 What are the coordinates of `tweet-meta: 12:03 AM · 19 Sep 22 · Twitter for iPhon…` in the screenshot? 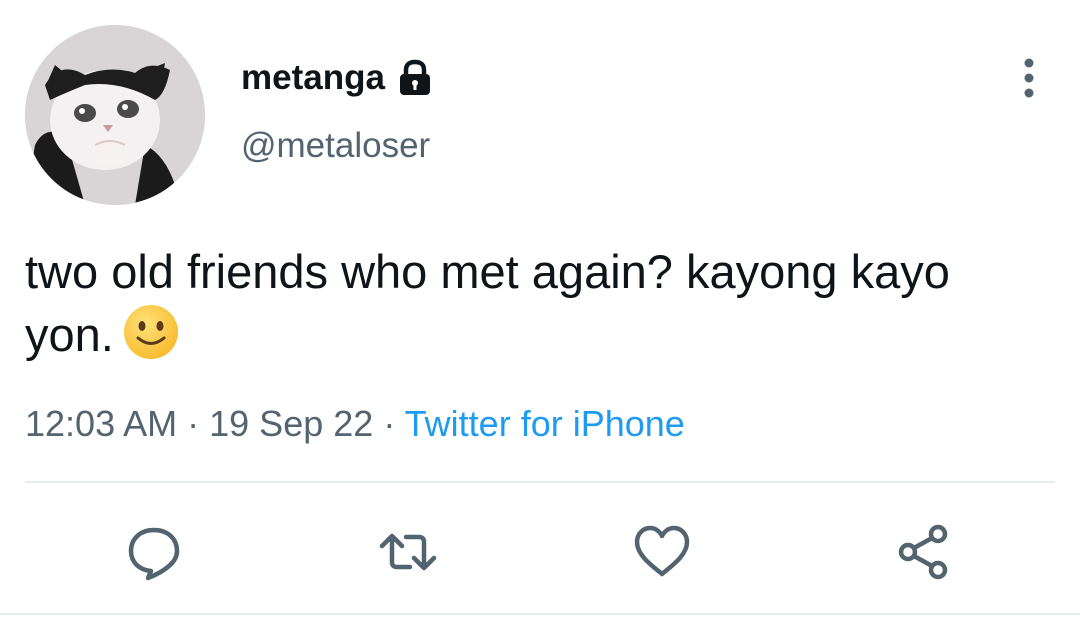 It's located at (355, 424).